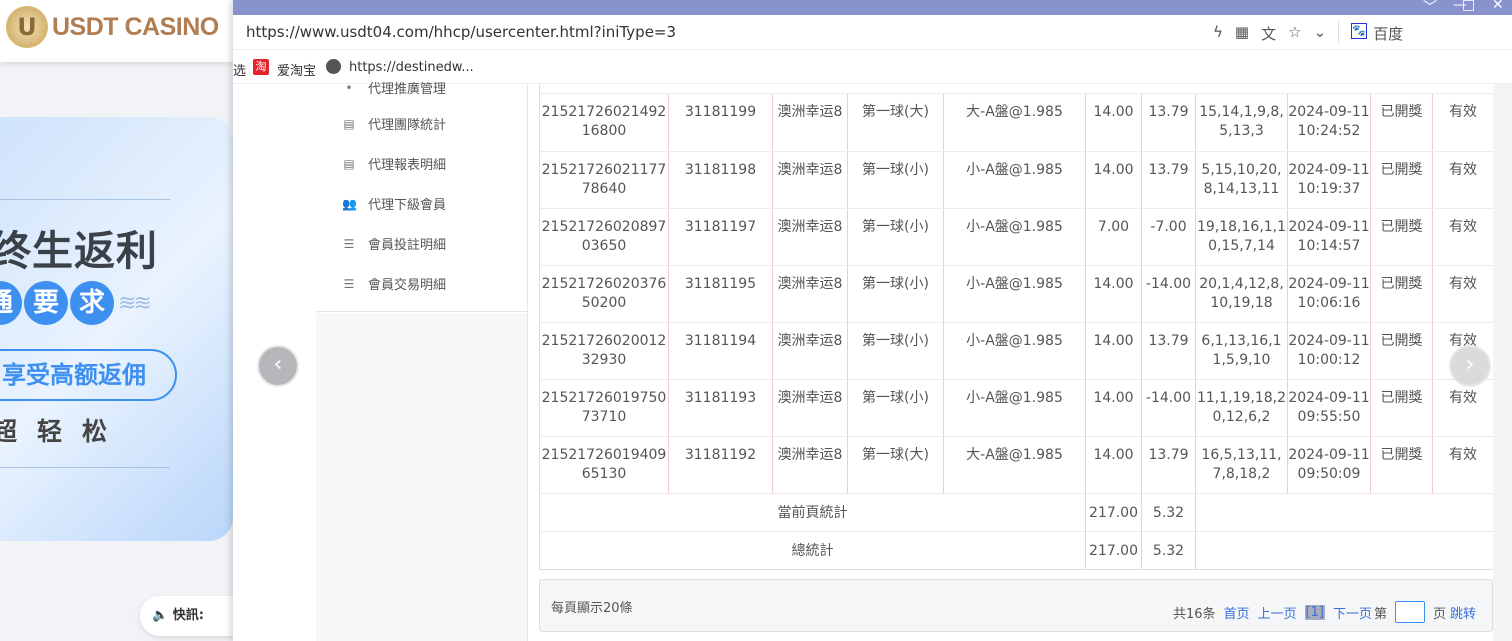 This screenshot has width=1512, height=641. Describe the element at coordinates (1314, 612) in the screenshot. I see `current-page: [1]` at that location.